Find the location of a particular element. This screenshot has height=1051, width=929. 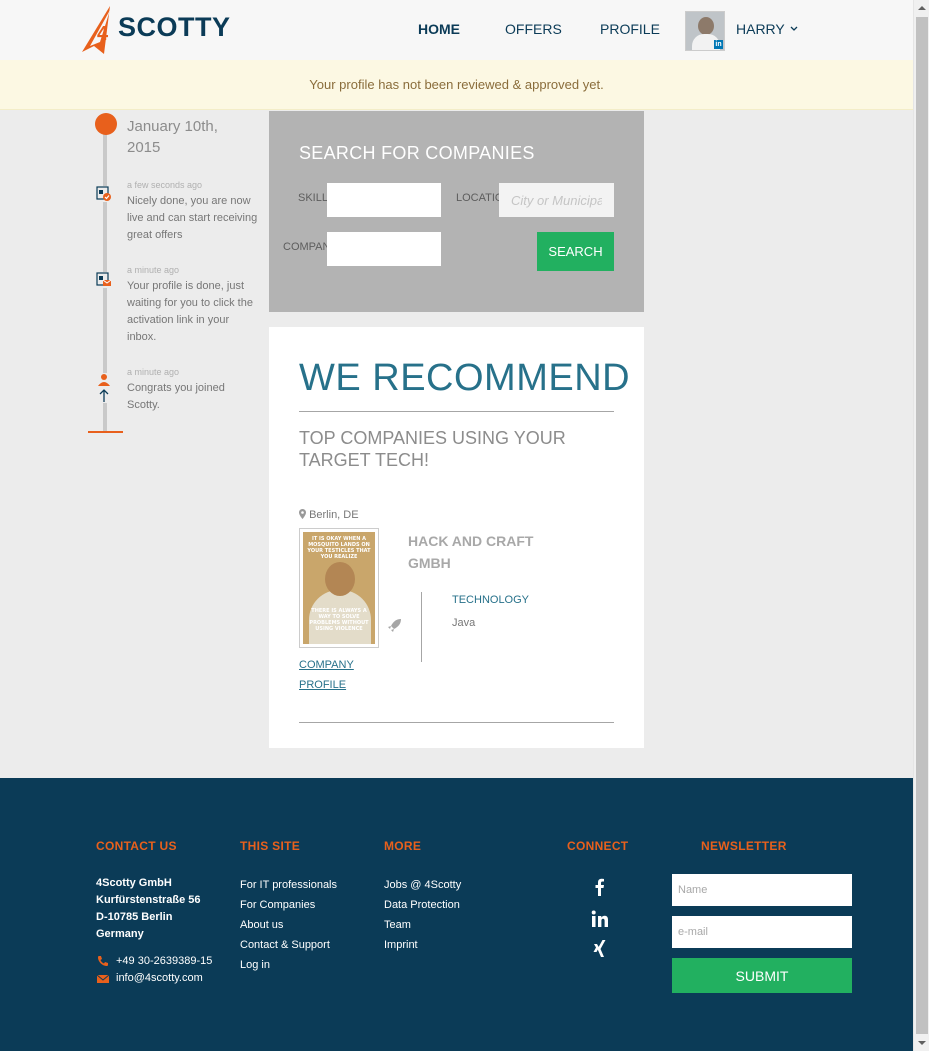

timeline-base is located at coordinates (105, 432).